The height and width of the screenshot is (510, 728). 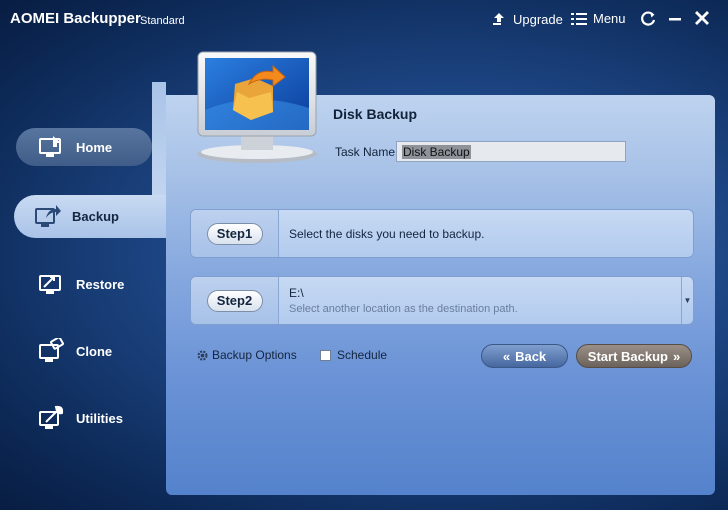 I want to click on utilities-icon, so click(x=51, y=417).